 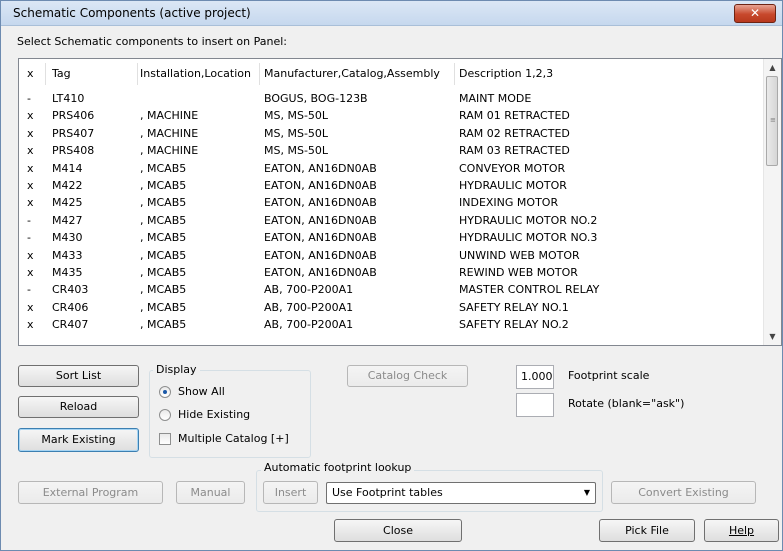 I want to click on show-all-label: Show All, so click(x=201, y=391).